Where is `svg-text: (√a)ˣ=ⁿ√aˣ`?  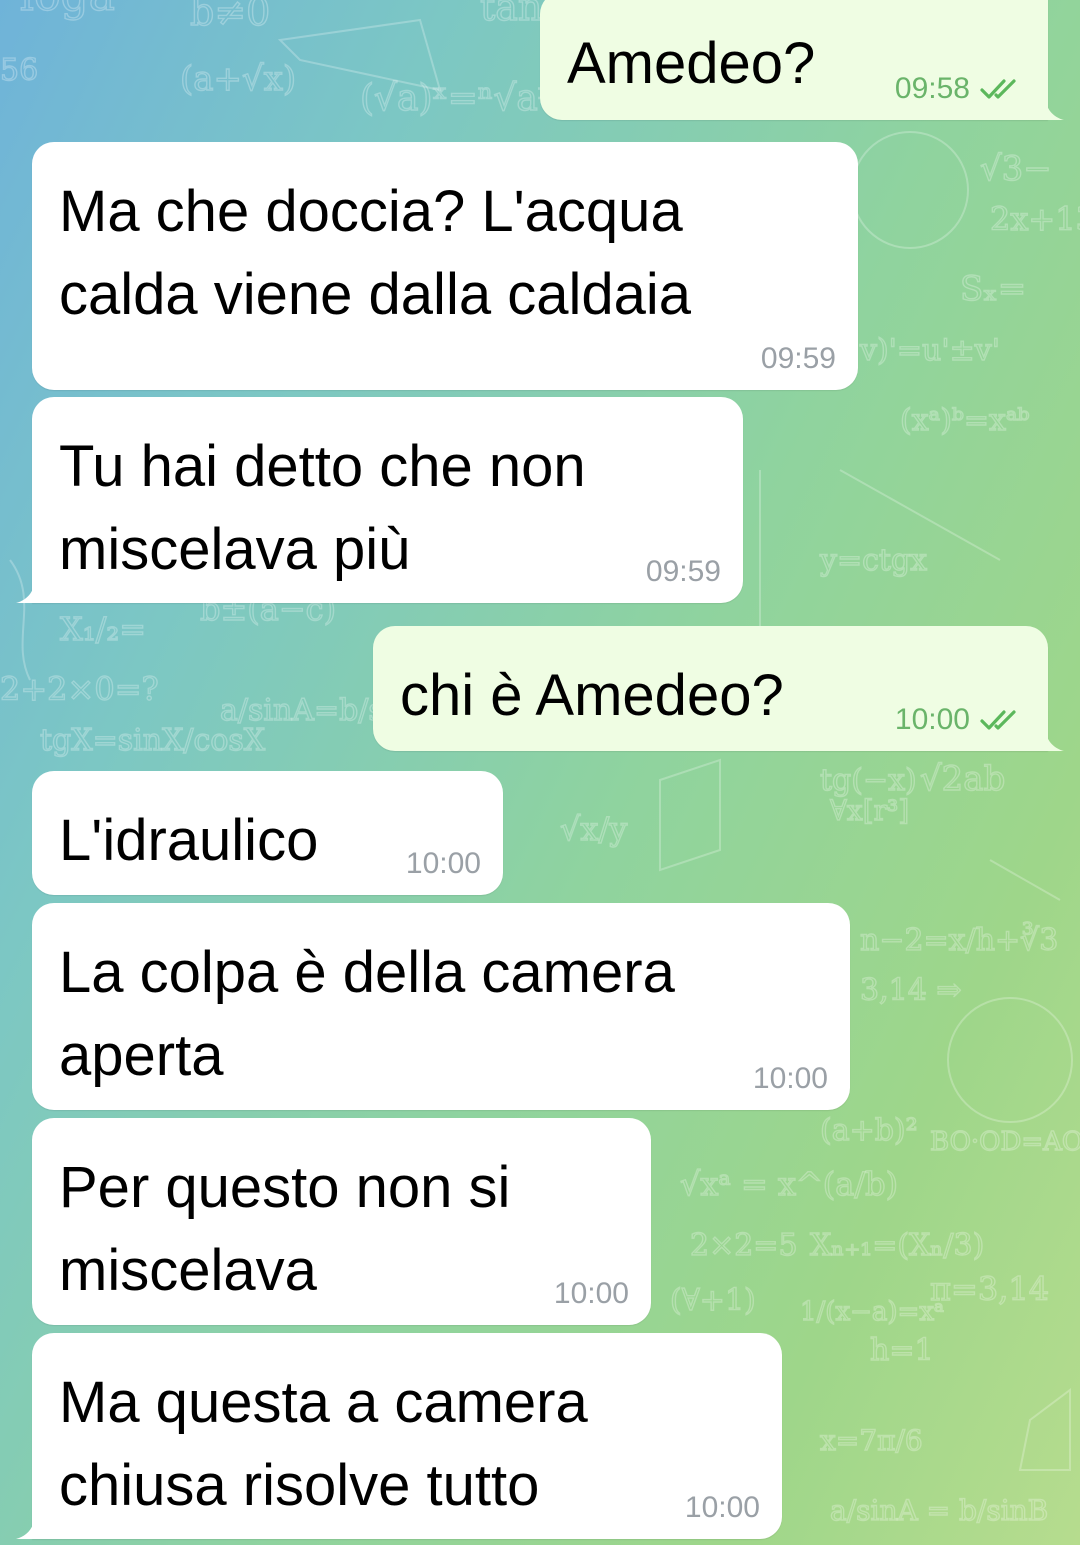 svg-text: (√a)ˣ=ⁿ√aˣ is located at coordinates (456, 98).